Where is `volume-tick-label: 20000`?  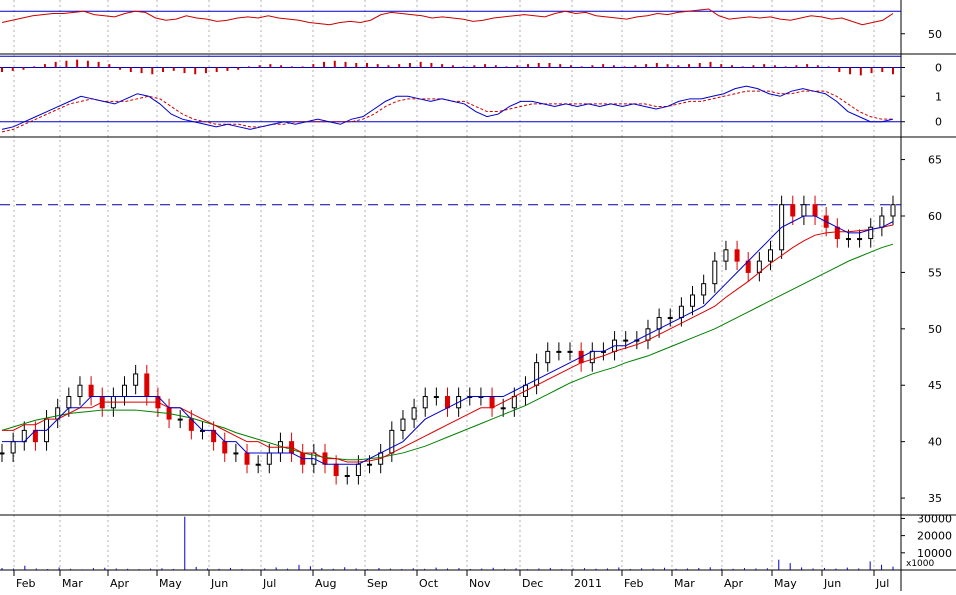 volume-tick-label: 20000 is located at coordinates (934, 536).